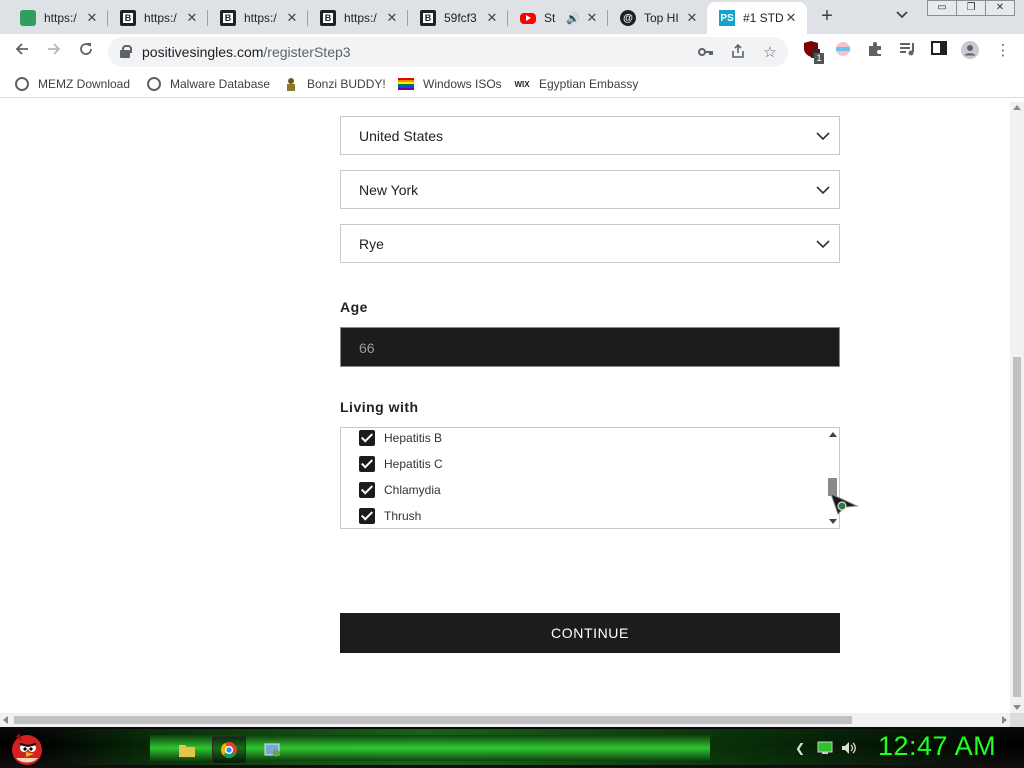 Image resolution: width=1024 pixels, height=768 pixels. I want to click on side-panel-icon, so click(939, 51).